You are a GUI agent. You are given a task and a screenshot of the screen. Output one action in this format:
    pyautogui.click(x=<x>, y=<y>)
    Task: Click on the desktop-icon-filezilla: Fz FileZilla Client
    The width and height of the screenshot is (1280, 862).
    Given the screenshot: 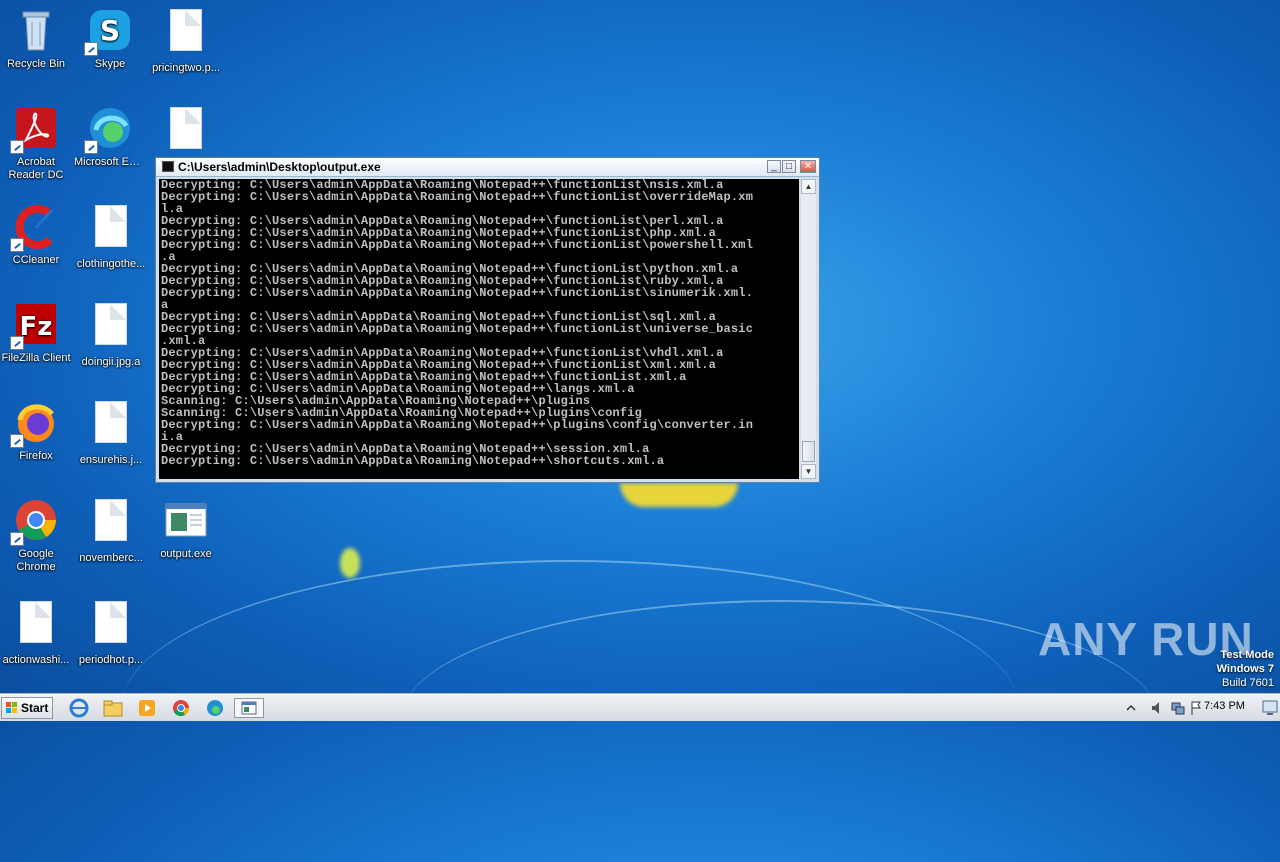 What is the action you would take?
    pyautogui.click(x=36, y=332)
    